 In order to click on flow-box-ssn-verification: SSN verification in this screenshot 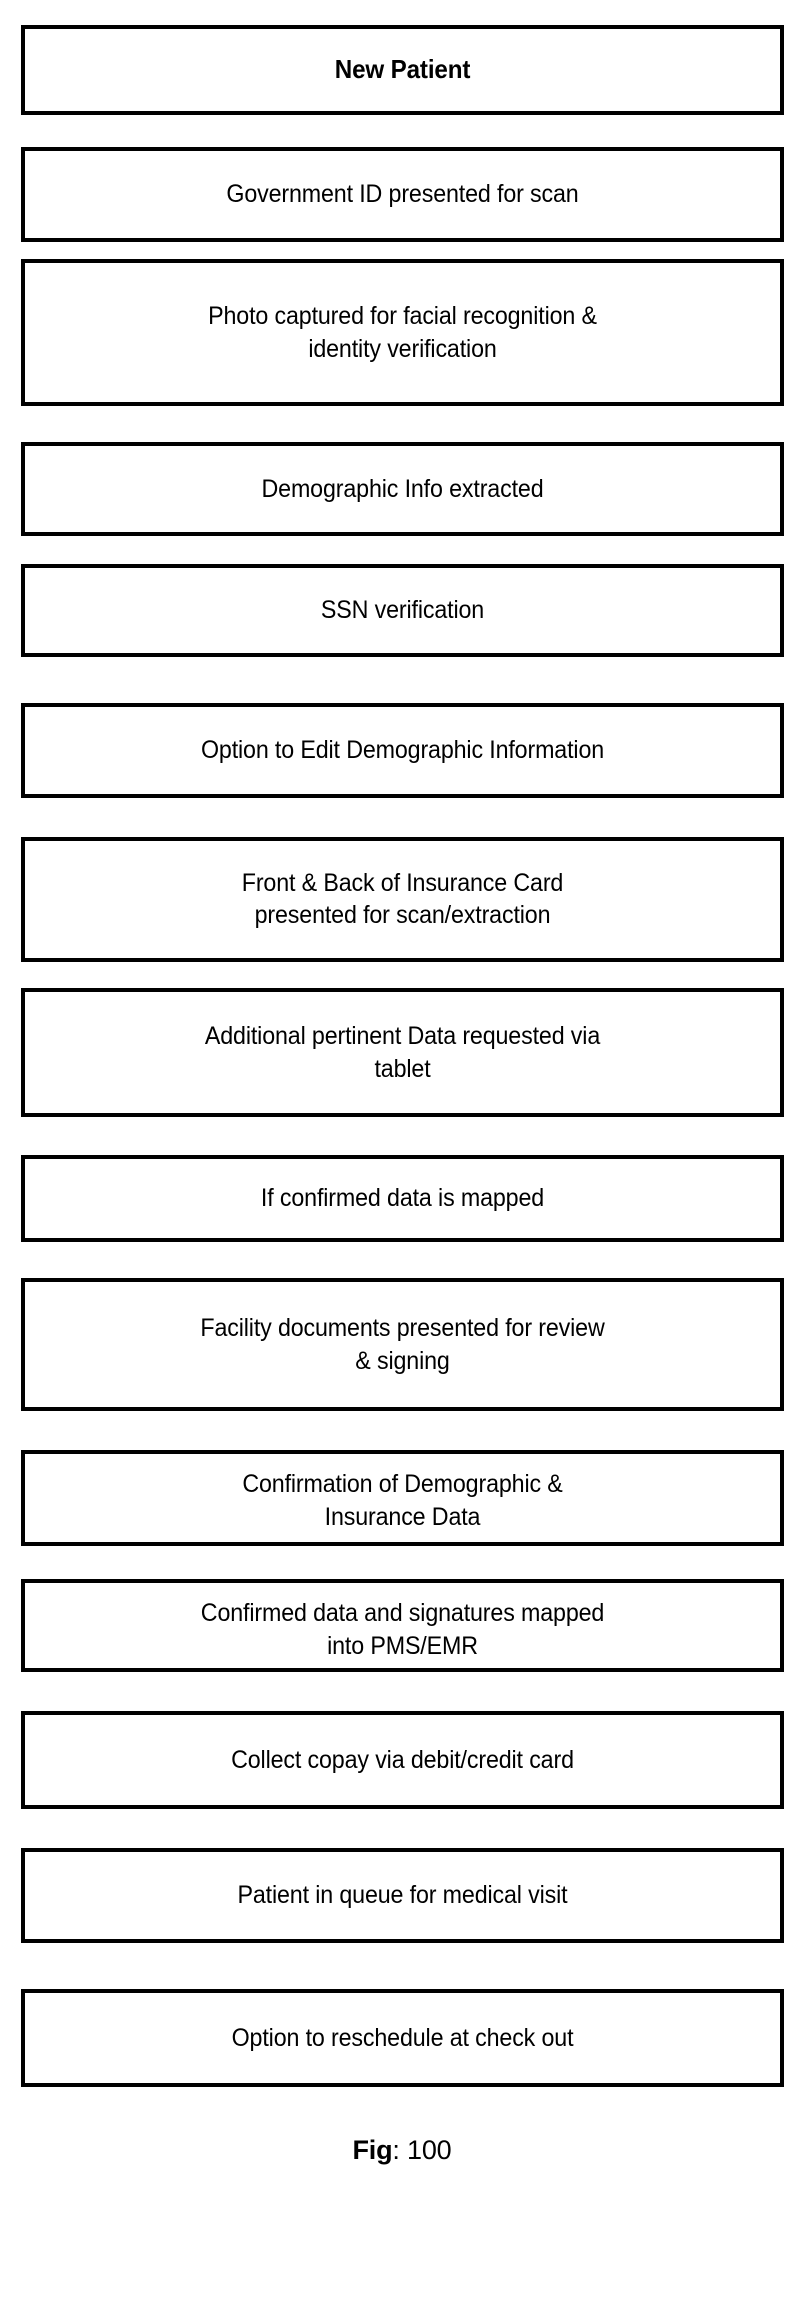, I will do `click(402, 610)`.